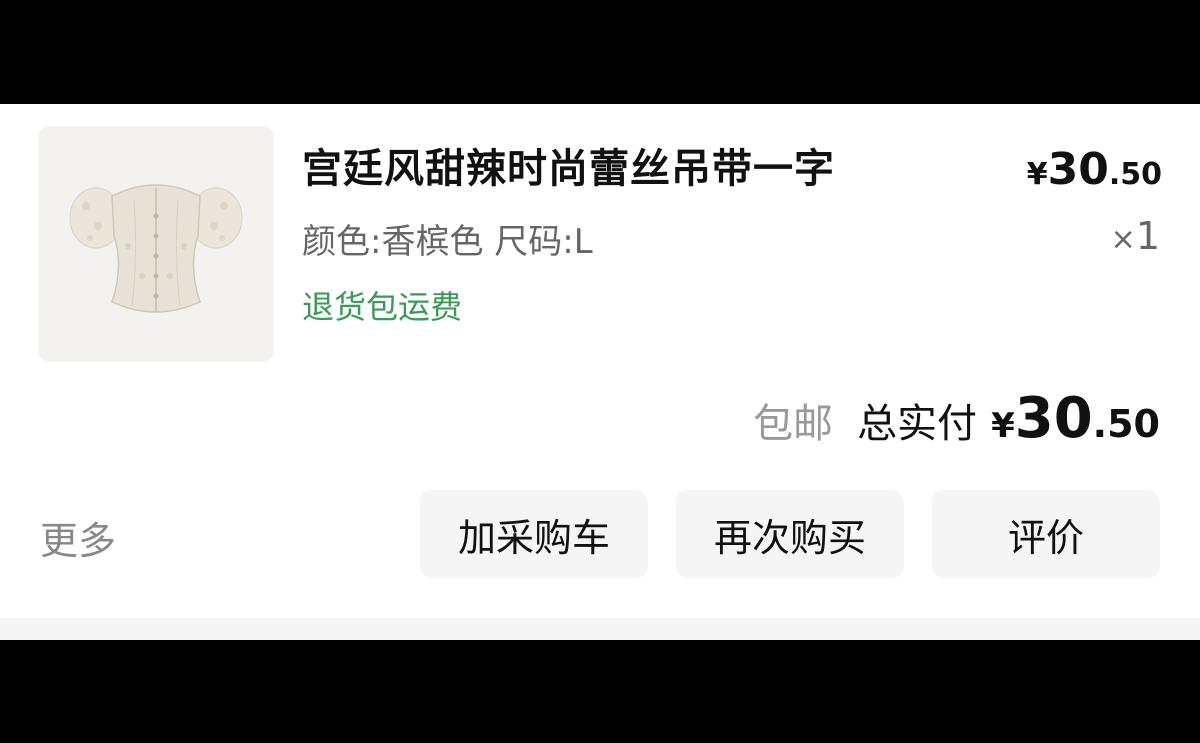 The height and width of the screenshot is (743, 1200). I want to click on top-letterbox, so click(600, 52).